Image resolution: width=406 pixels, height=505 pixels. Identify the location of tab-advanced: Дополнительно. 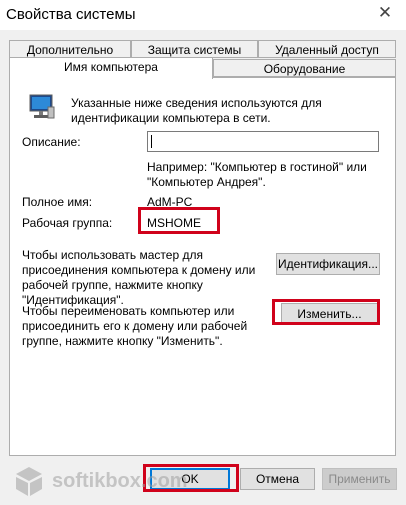
(70, 49).